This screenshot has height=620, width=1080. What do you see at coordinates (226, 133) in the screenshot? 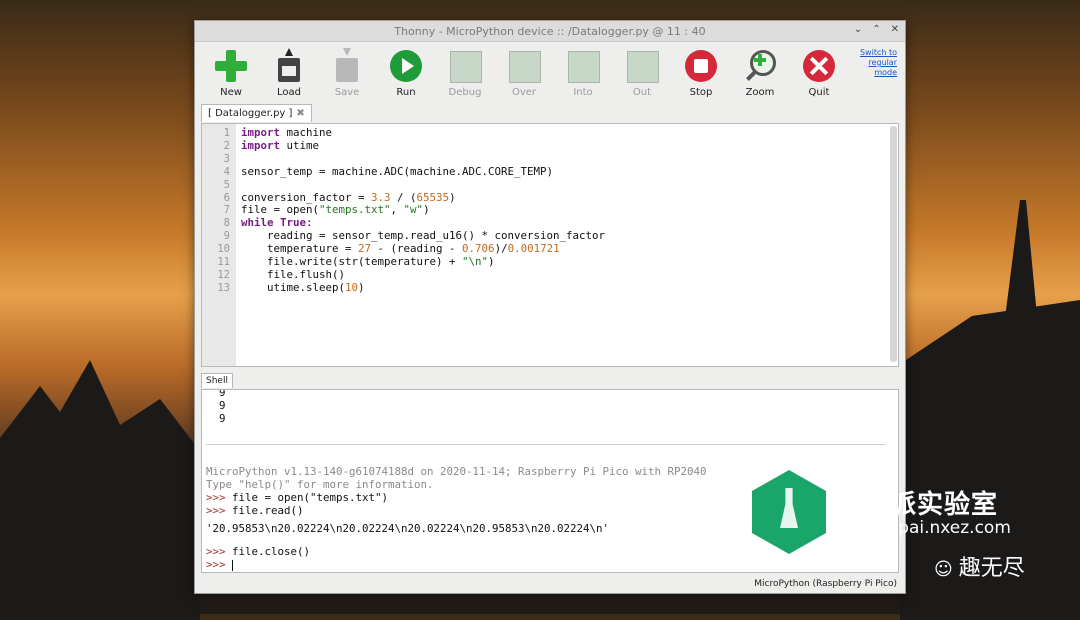
I see `line-number: 1` at bounding box center [226, 133].